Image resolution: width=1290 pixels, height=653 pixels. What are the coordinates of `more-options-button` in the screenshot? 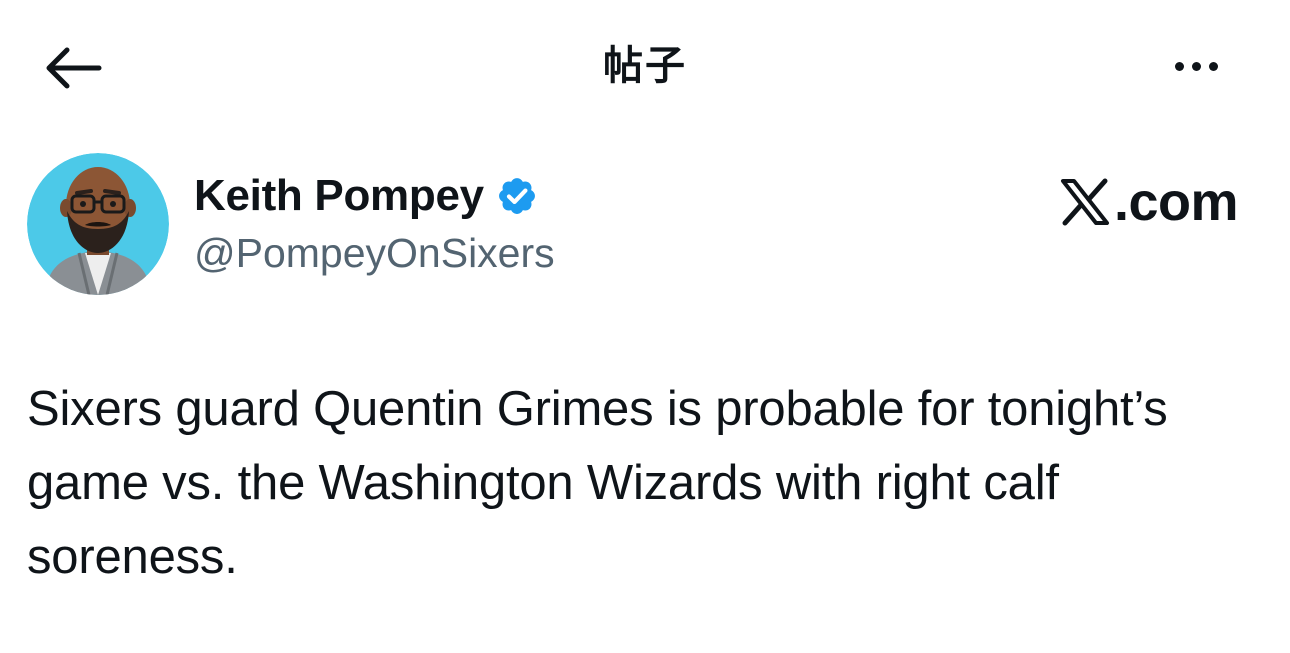 It's located at (1196, 66).